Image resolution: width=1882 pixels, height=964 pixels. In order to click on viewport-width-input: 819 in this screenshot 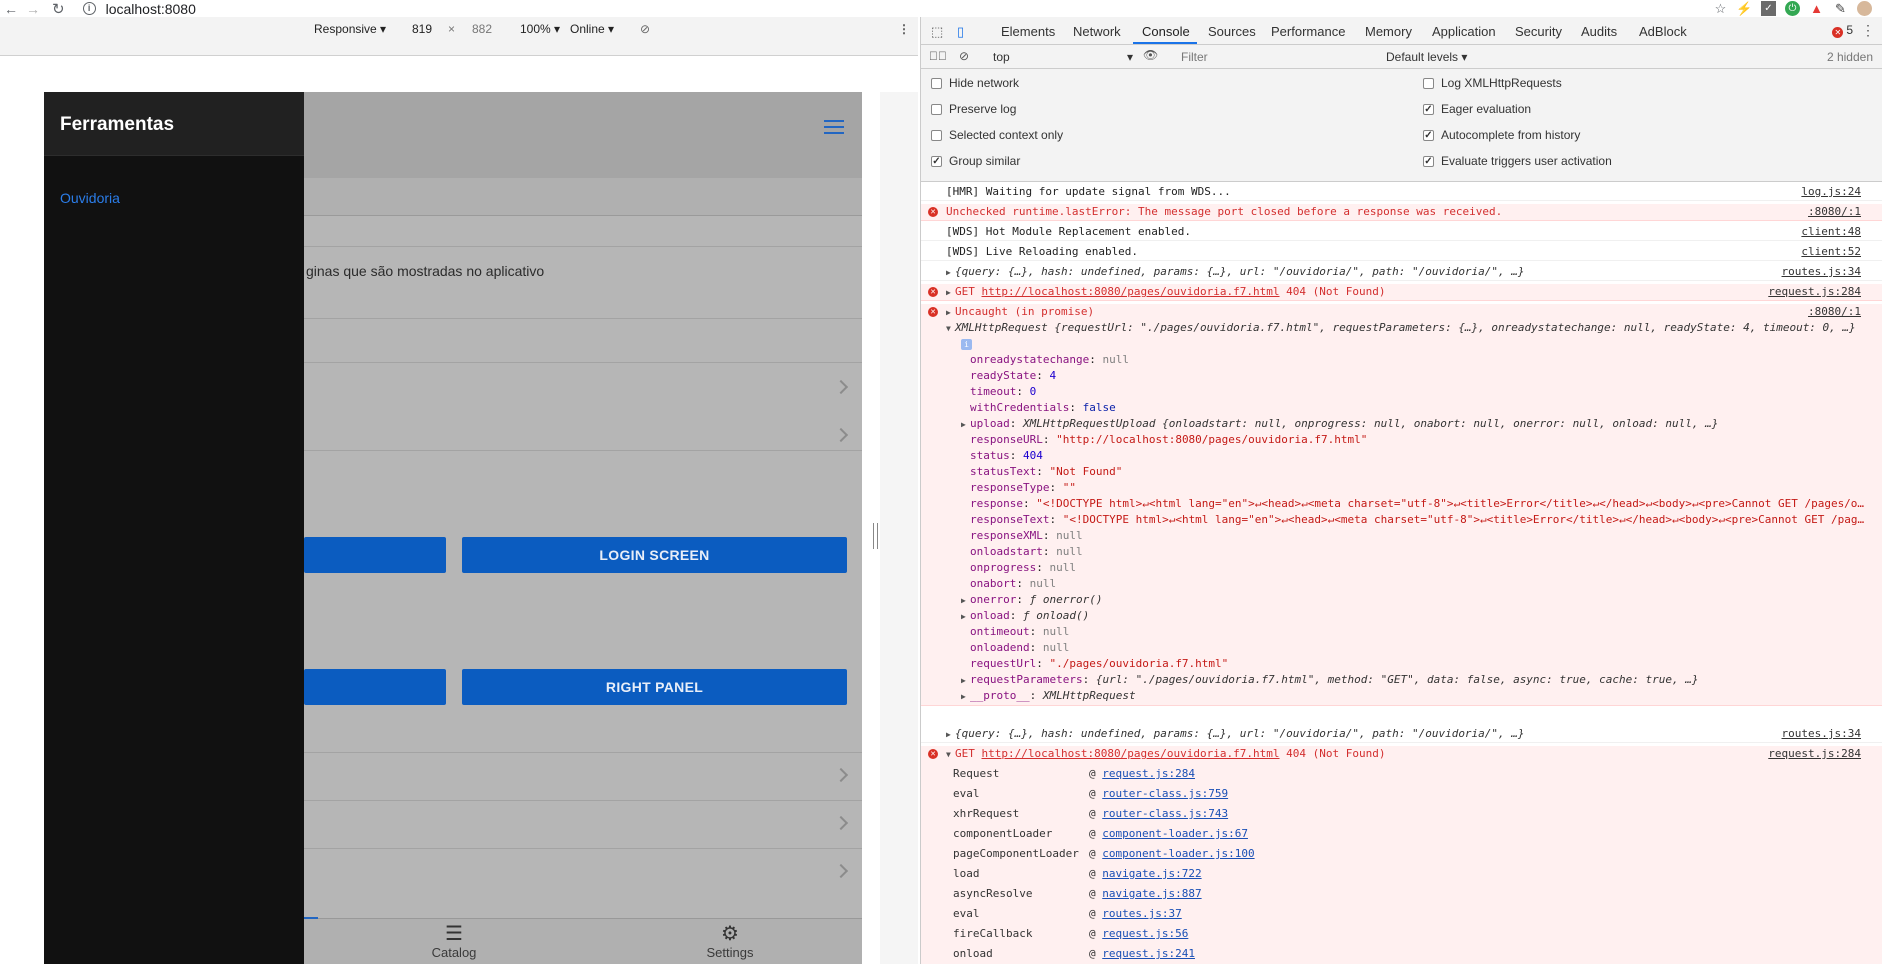, I will do `click(422, 29)`.